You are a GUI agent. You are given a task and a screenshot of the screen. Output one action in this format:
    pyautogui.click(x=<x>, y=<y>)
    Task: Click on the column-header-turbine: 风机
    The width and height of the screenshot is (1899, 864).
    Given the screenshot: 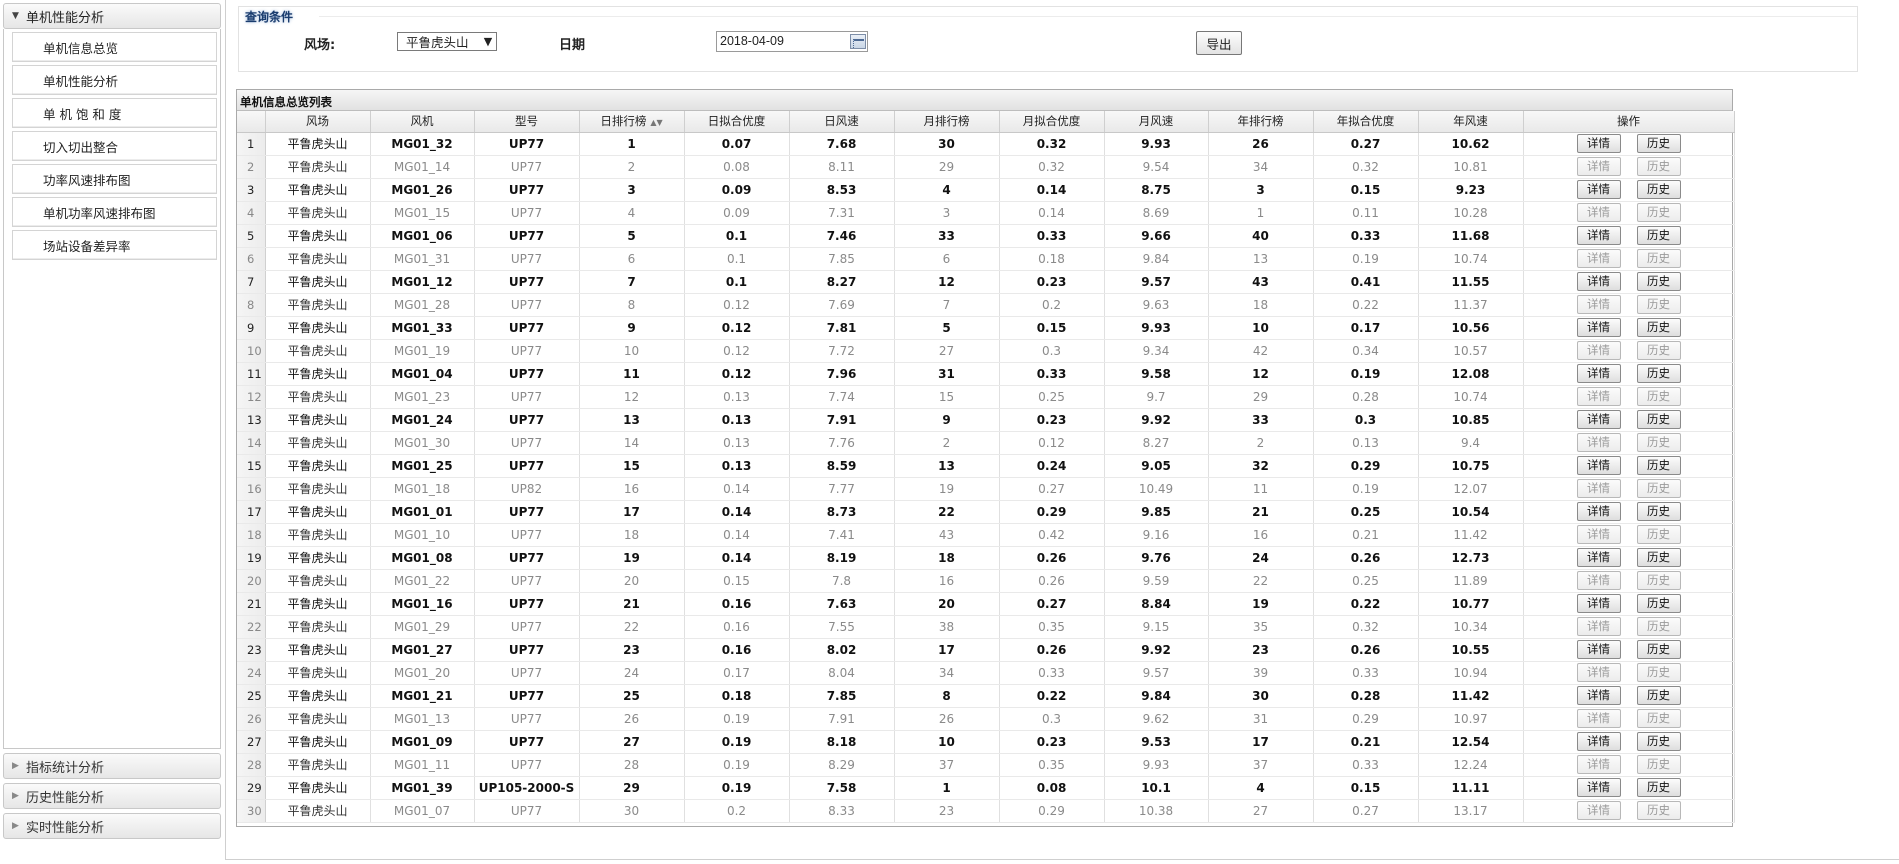 What is the action you would take?
    pyautogui.click(x=422, y=122)
    